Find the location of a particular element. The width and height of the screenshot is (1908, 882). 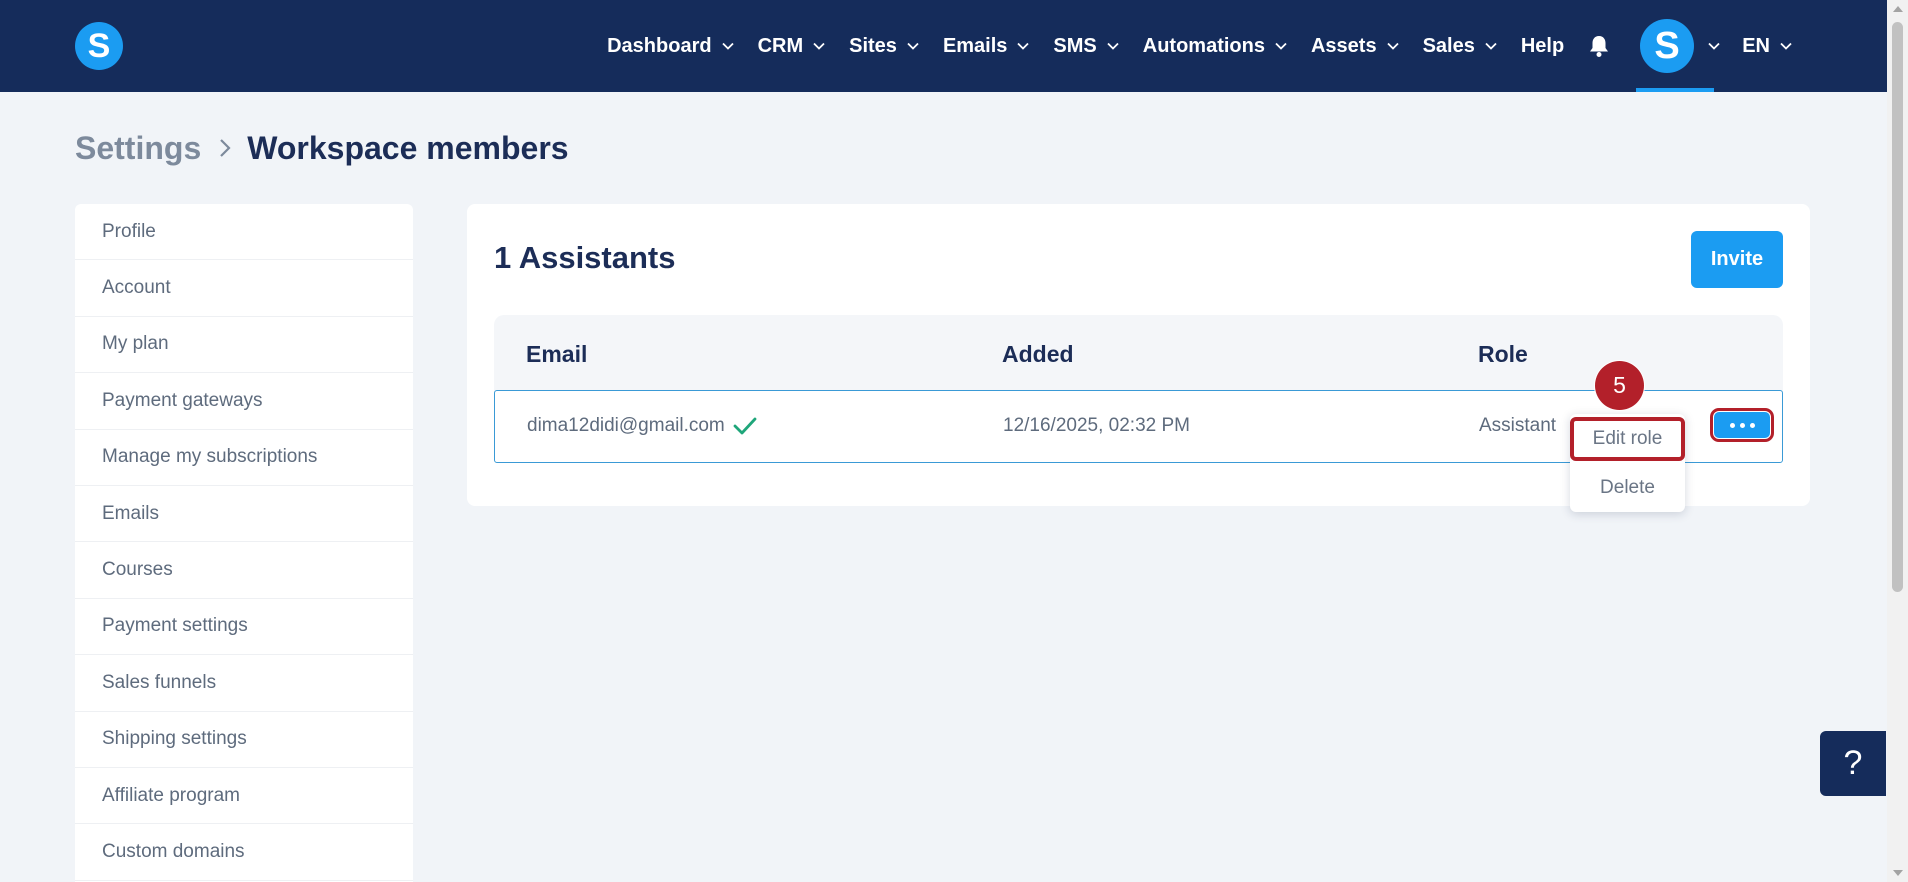

page-title: Workspace members is located at coordinates (408, 147).